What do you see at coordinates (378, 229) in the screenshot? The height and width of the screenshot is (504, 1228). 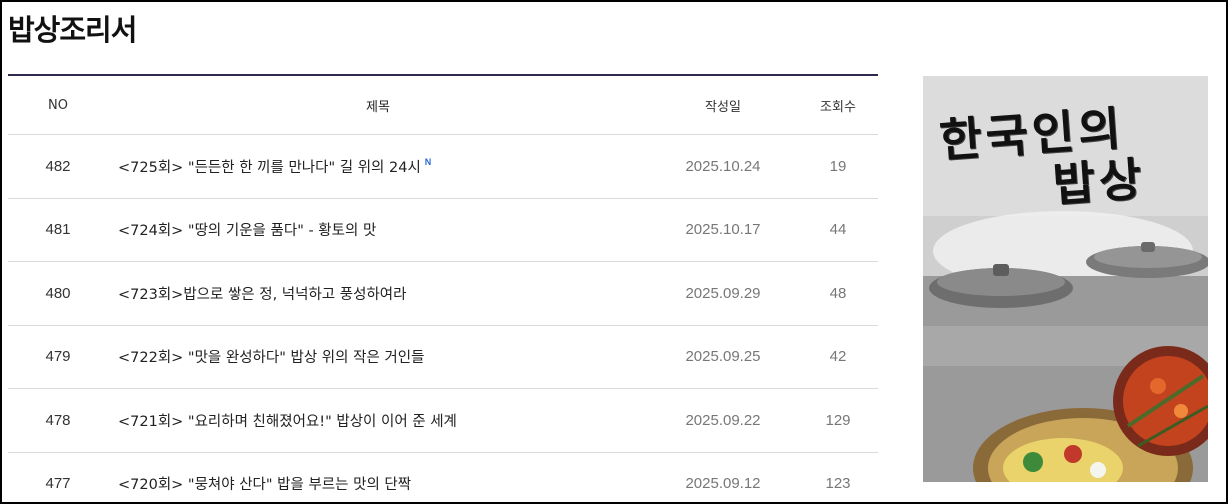 I see `row-title-cell: <724회> "땅의 기운을 품다" - 황토의 맛` at bounding box center [378, 229].